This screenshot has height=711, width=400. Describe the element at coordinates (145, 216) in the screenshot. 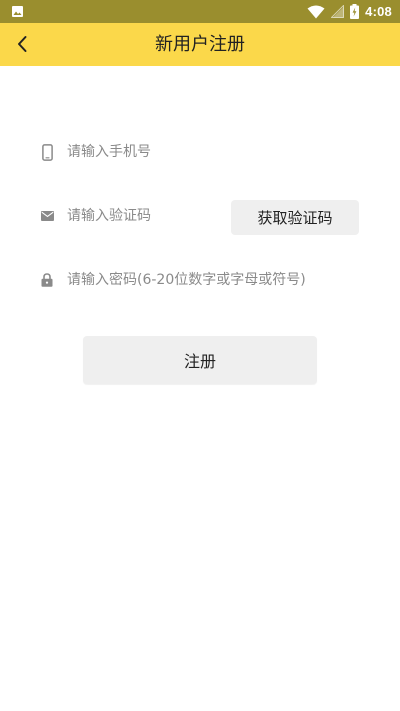

I see `code-input` at that location.